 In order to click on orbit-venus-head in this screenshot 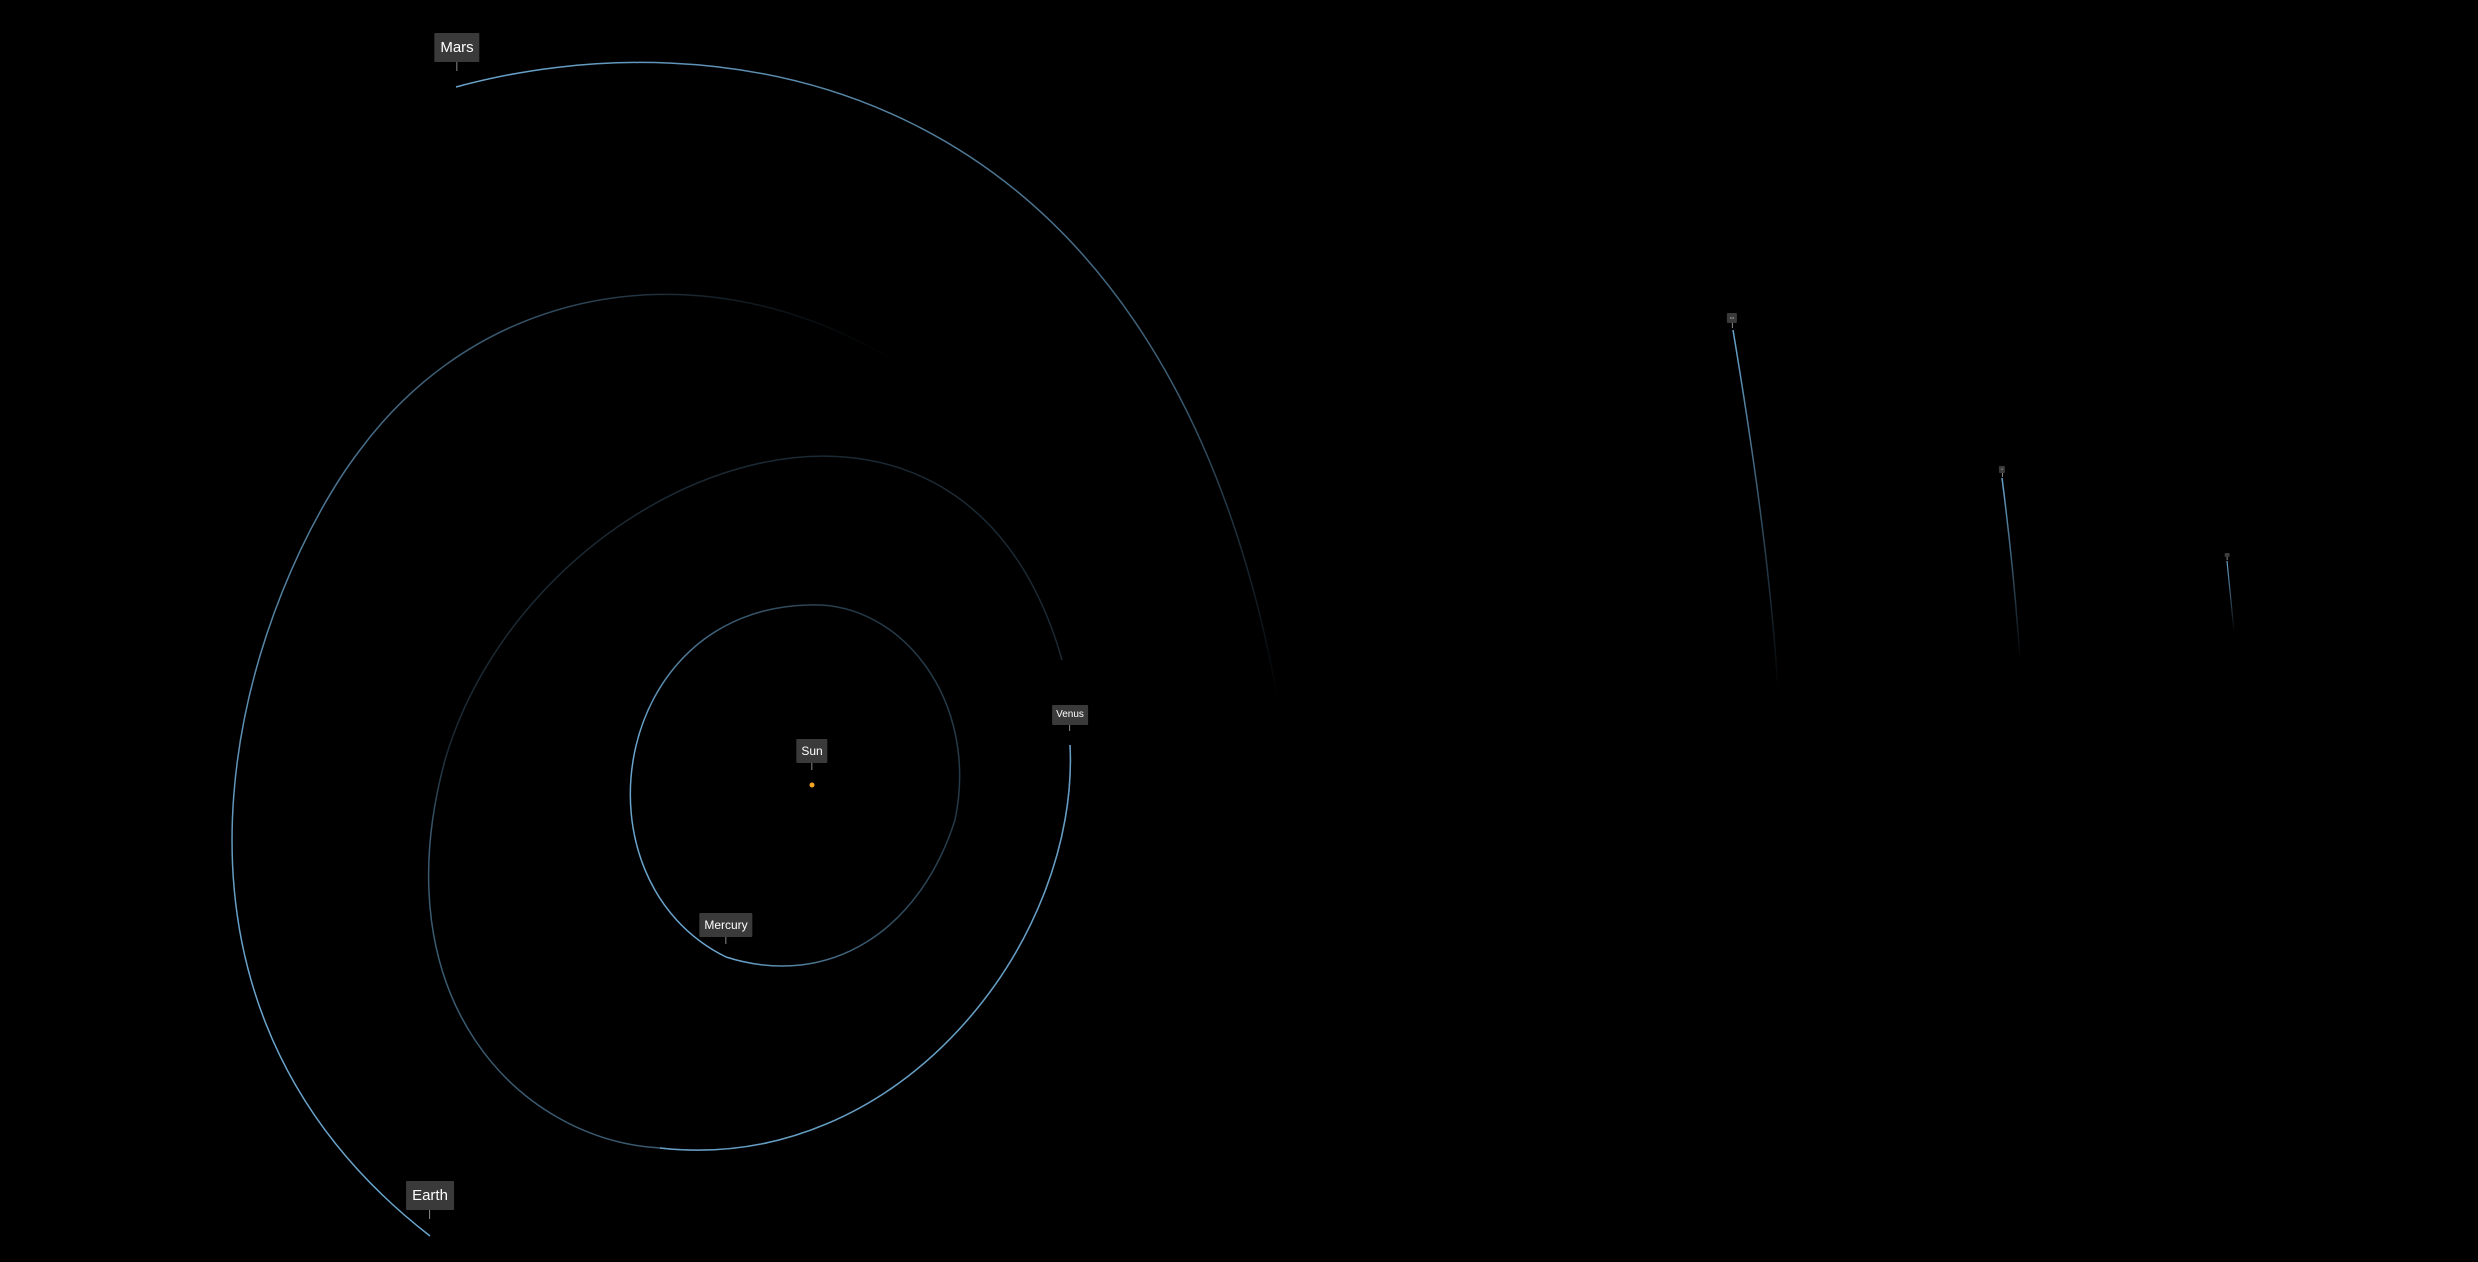, I will do `click(865, 947)`.